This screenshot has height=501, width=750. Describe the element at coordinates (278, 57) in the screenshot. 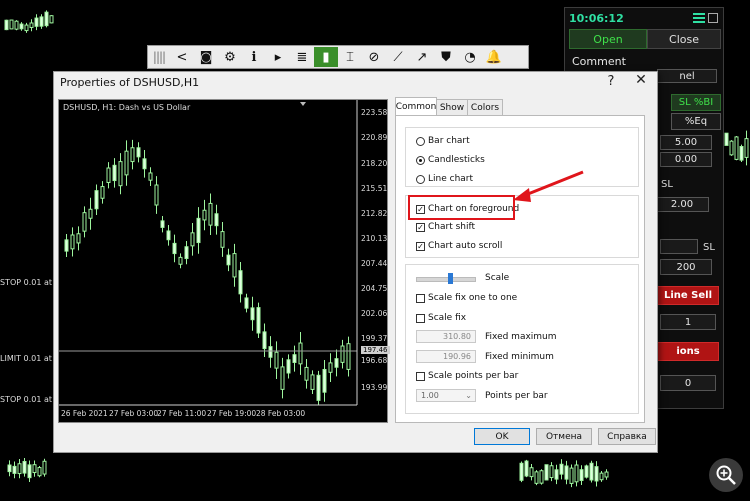

I see `cursor-icon: ▸` at that location.